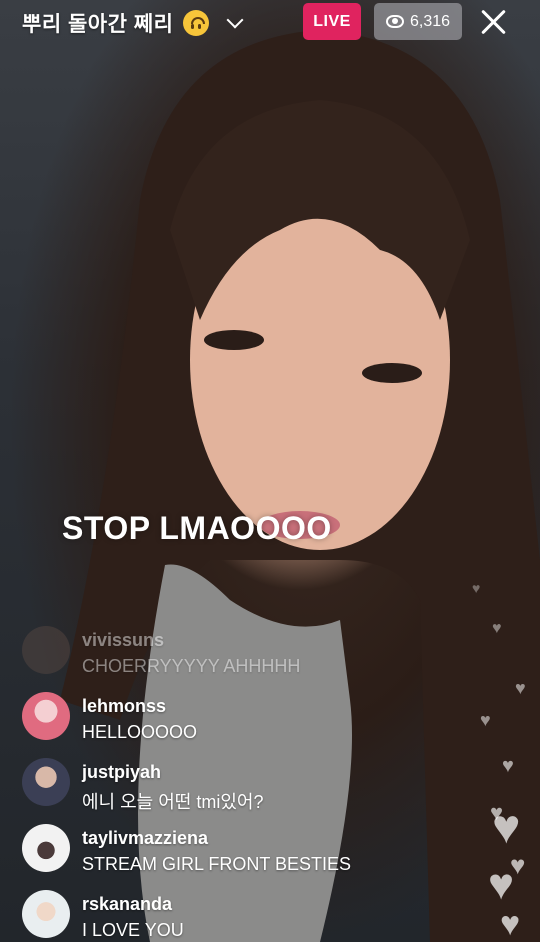 The height and width of the screenshot is (942, 540). What do you see at coordinates (197, 528) in the screenshot?
I see `stream-caption: STOP LMAOOOO` at bounding box center [197, 528].